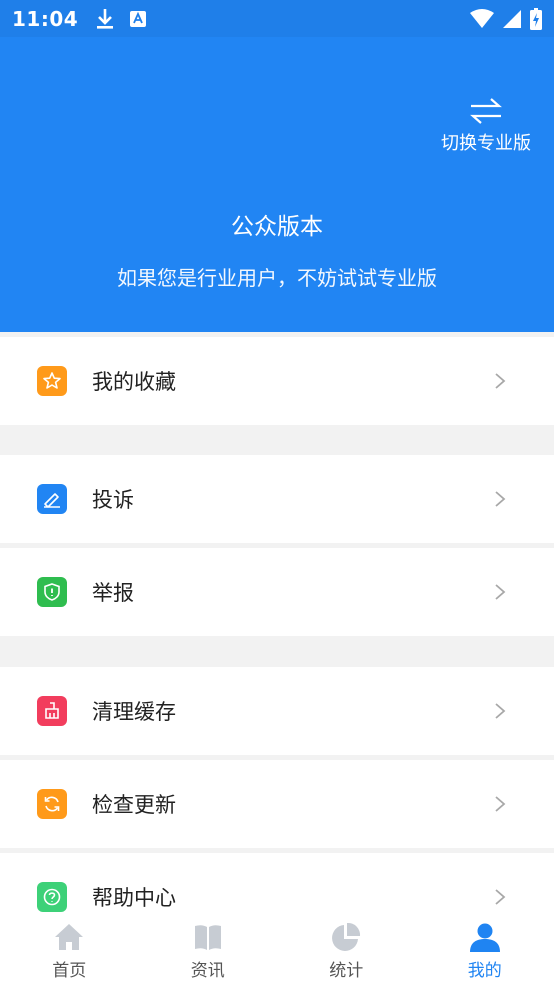 The width and height of the screenshot is (554, 984). What do you see at coordinates (134, 382) in the screenshot?
I see `menu-label-favorites: 我的收藏` at bounding box center [134, 382].